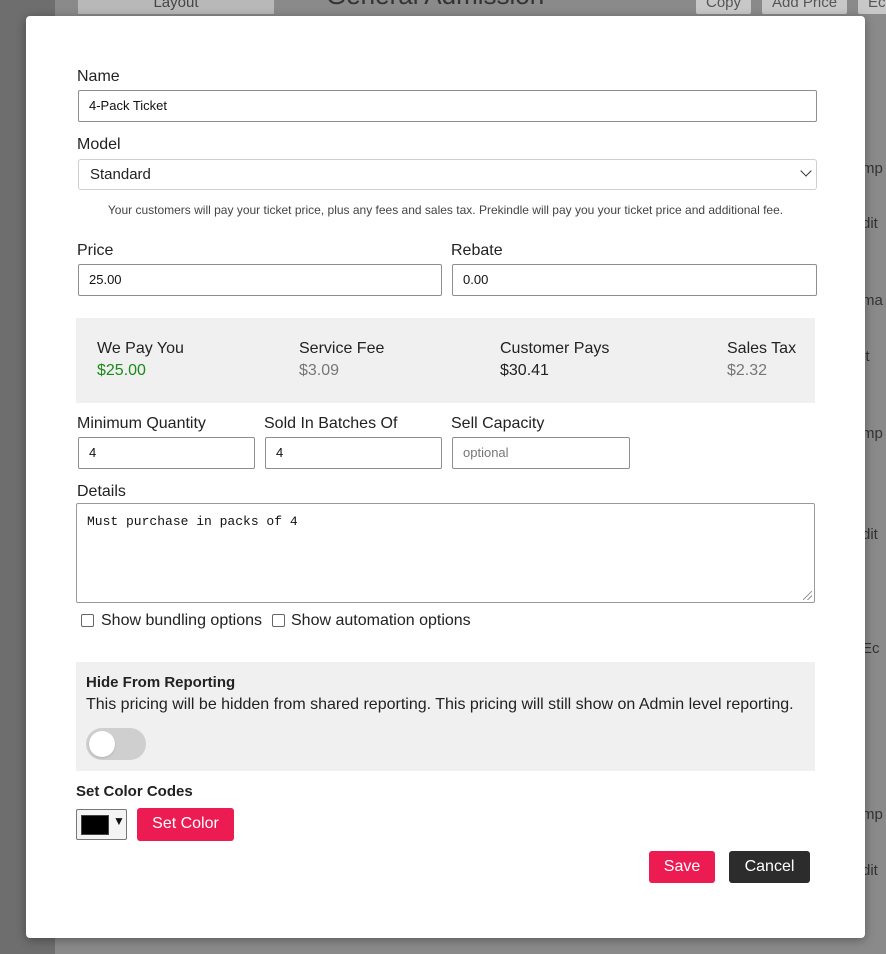  What do you see at coordinates (805, 7) in the screenshot?
I see `background-add-price-button: Add Price` at bounding box center [805, 7].